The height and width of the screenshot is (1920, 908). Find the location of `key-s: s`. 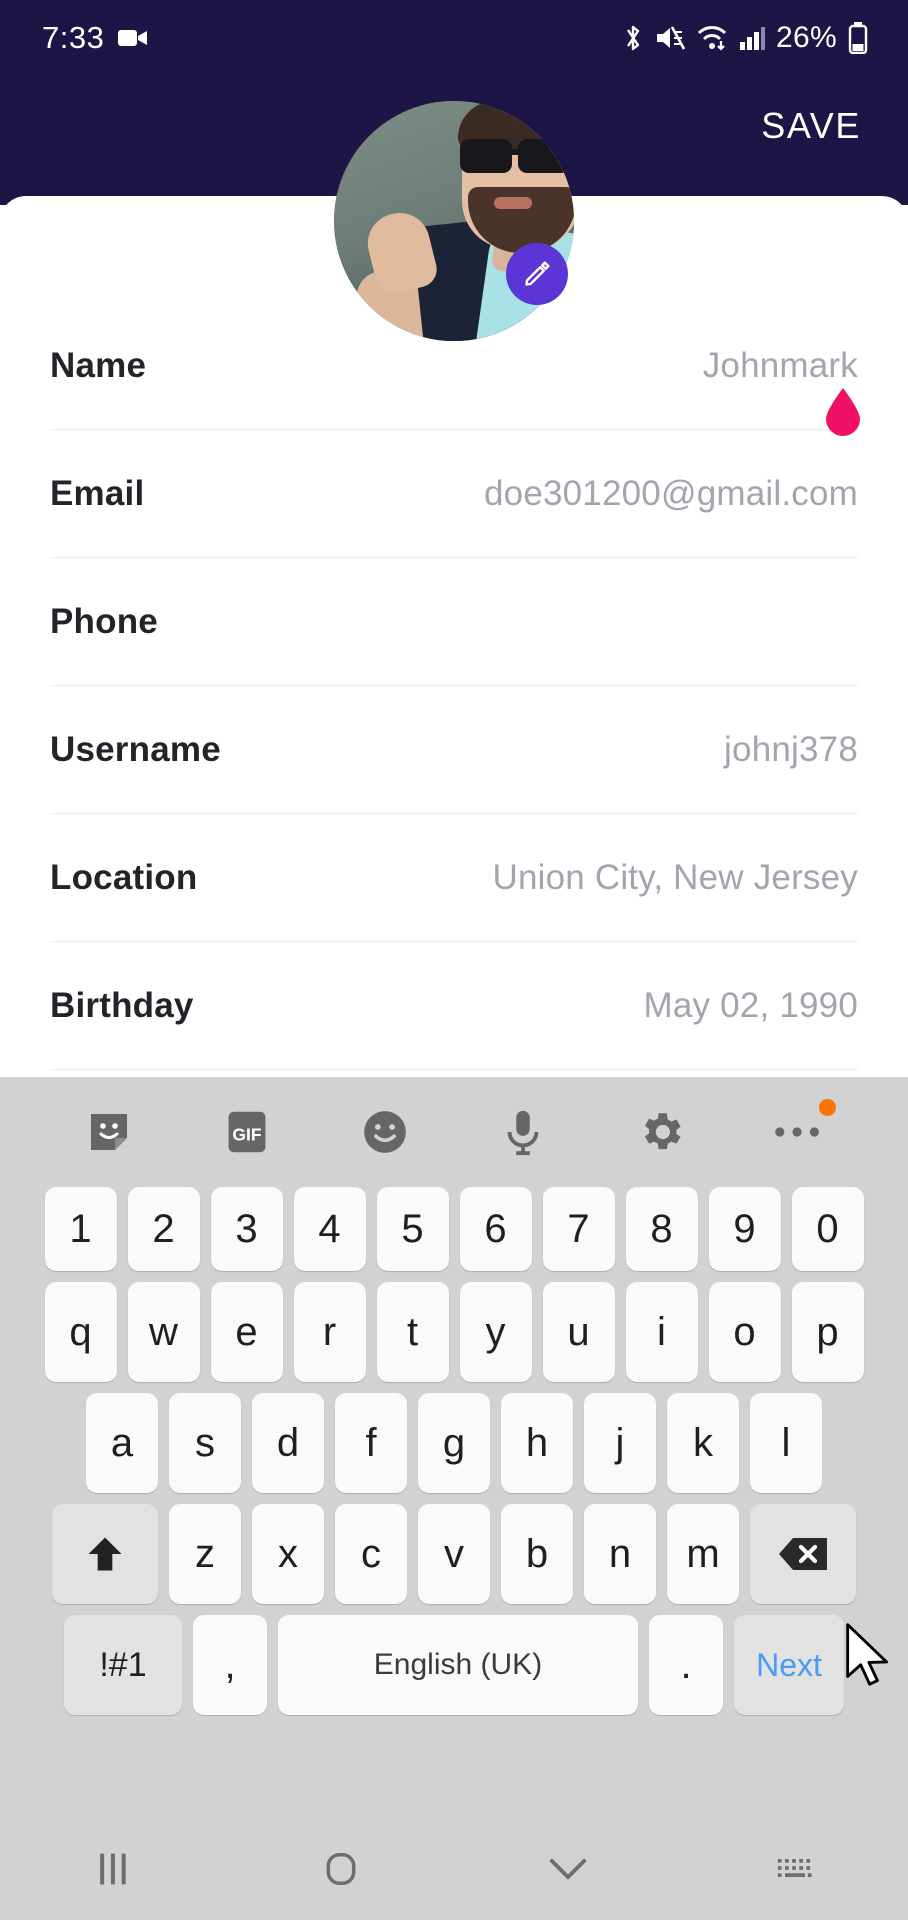

key-s: s is located at coordinates (205, 1443).